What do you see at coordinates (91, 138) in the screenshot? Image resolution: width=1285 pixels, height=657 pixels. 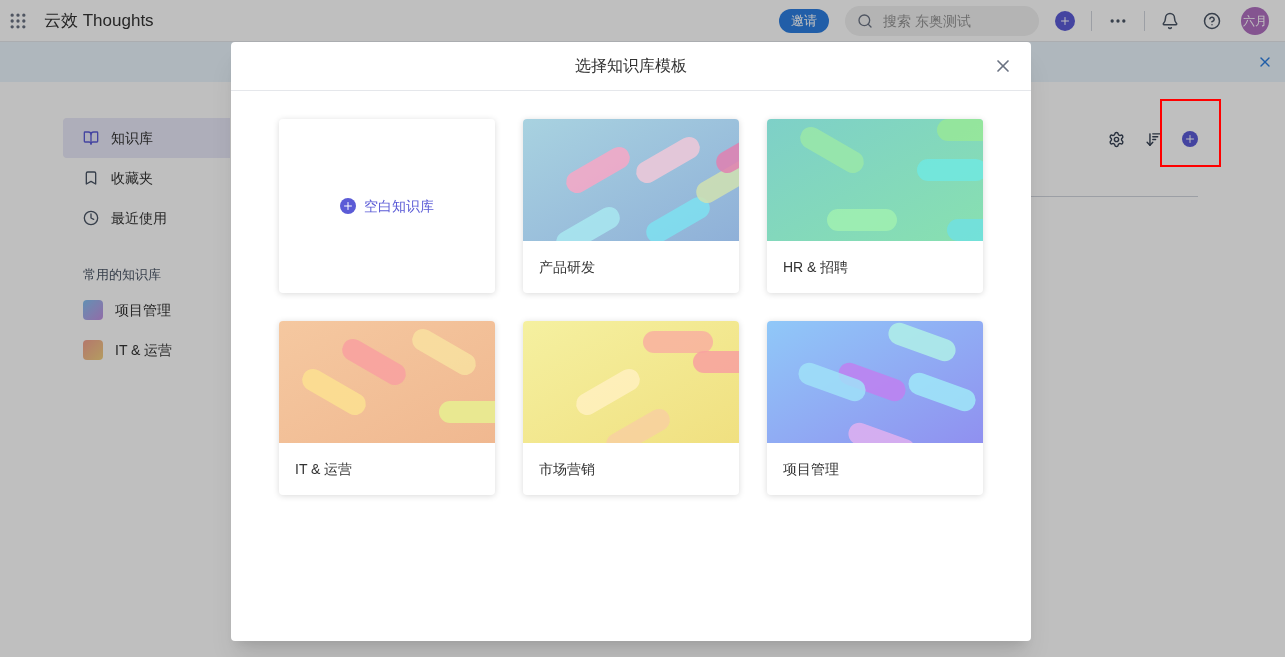 I see `book-icon` at bounding box center [91, 138].